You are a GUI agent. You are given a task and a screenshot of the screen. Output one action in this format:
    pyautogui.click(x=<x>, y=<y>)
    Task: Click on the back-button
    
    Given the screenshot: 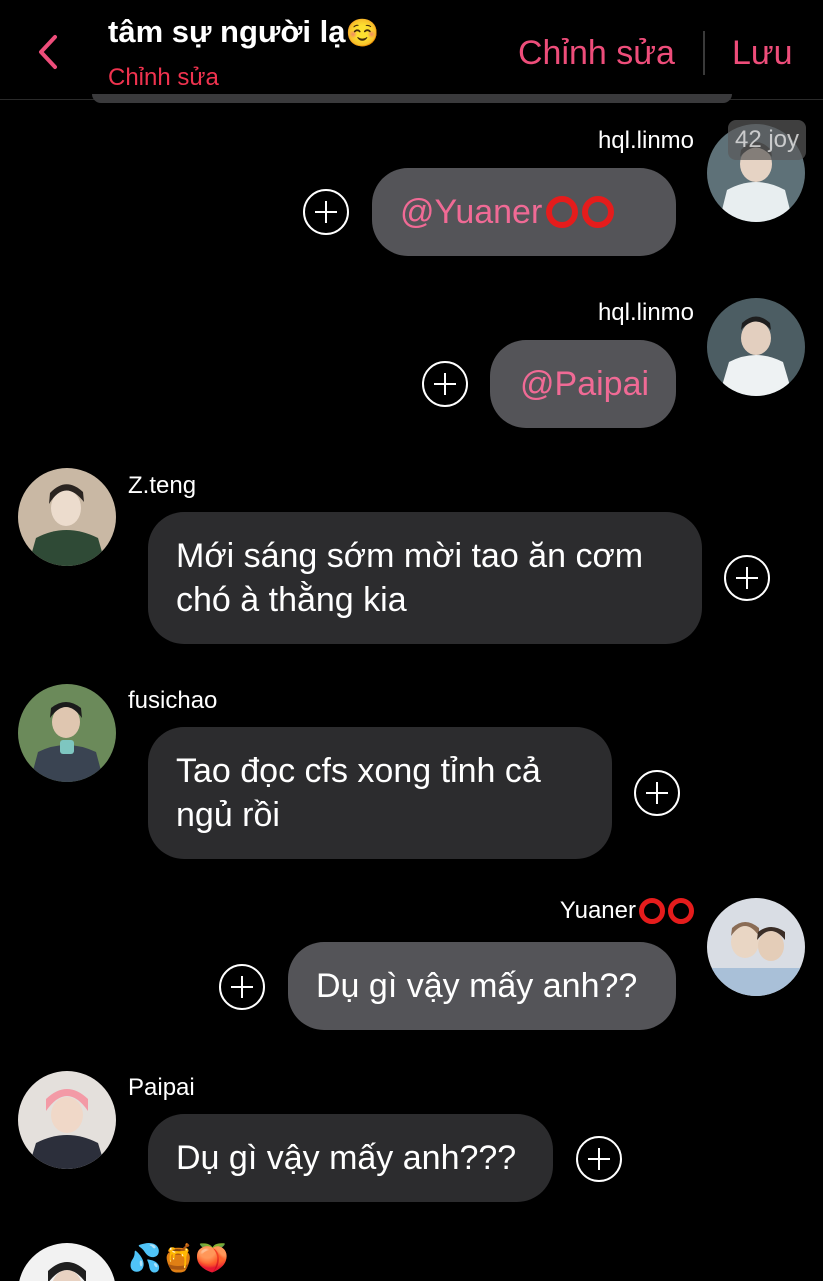 What is the action you would take?
    pyautogui.click(x=48, y=52)
    